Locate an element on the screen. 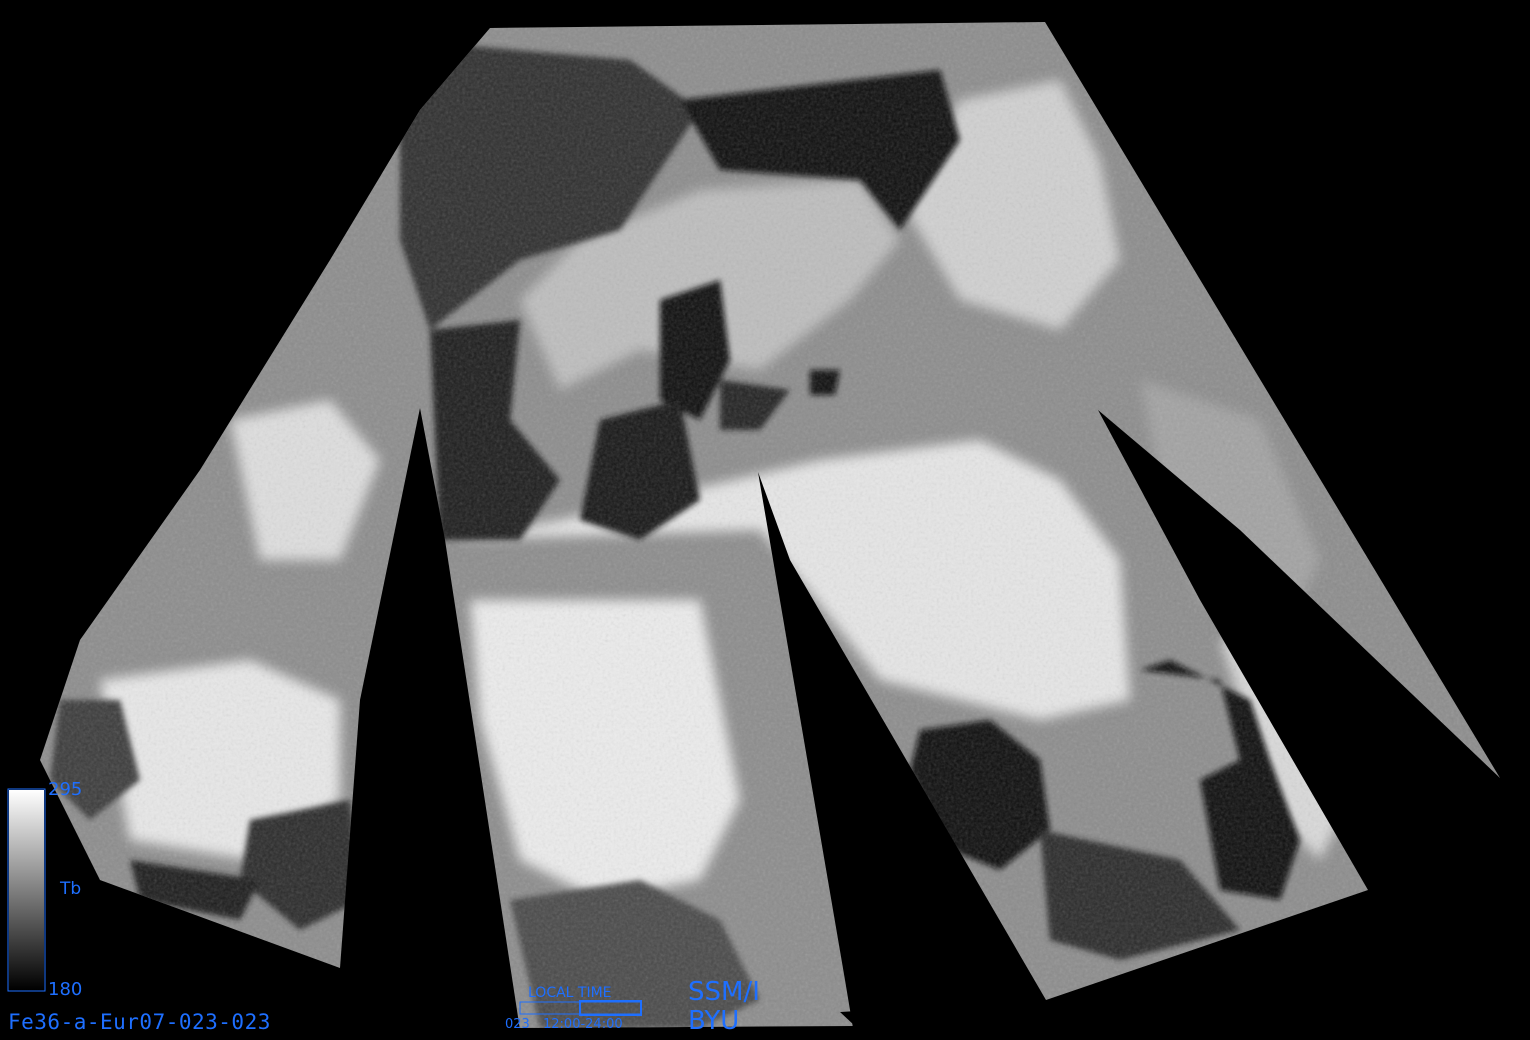 The image size is (1530, 1040). local-time-range: 12:00-24:00 is located at coordinates (583, 1024).